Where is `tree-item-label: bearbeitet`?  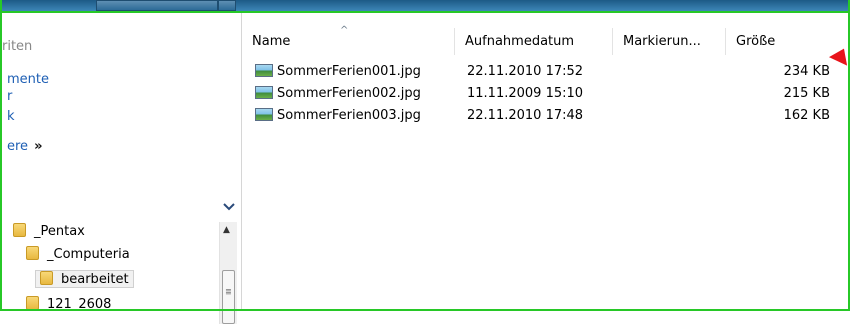 tree-item-label: bearbeitet is located at coordinates (95, 279).